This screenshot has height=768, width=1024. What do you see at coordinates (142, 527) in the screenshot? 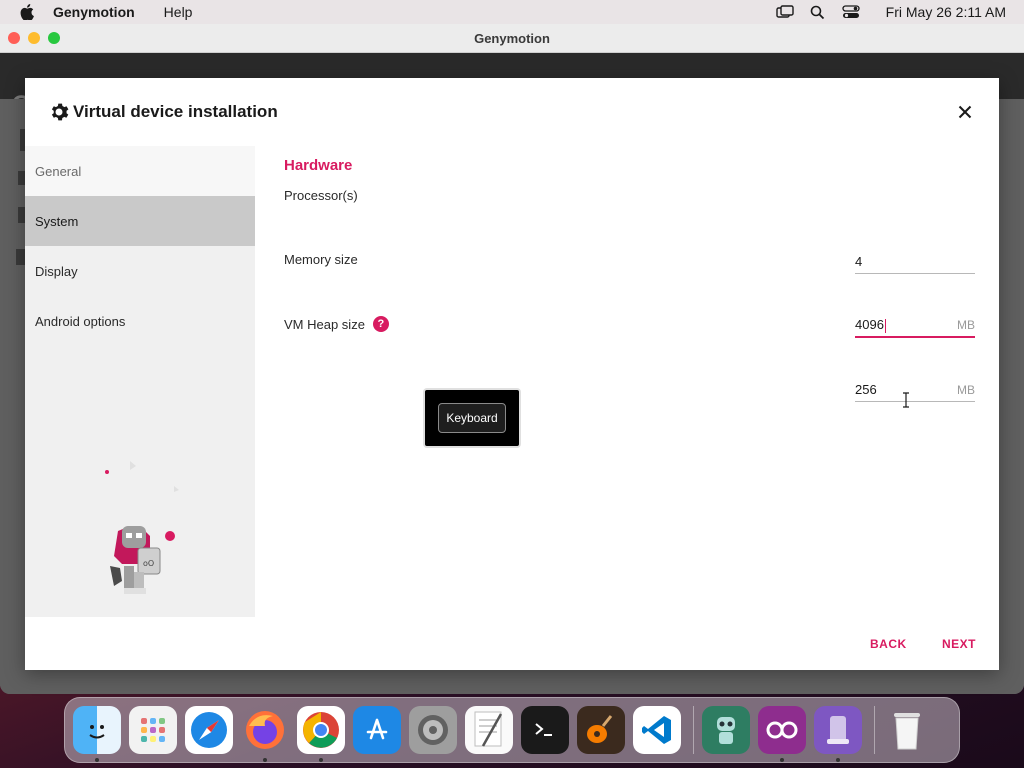
I see `genymotion-mascot-illustration: oO` at bounding box center [142, 527].